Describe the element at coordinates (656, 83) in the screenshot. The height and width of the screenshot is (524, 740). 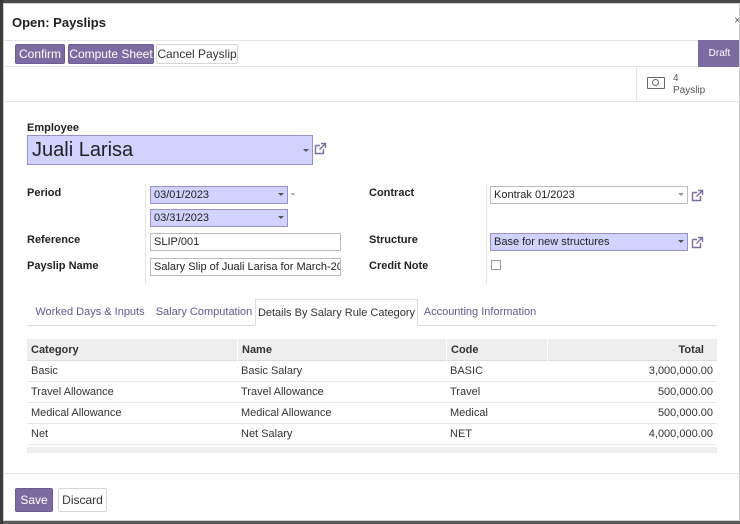
I see `money-icon` at that location.